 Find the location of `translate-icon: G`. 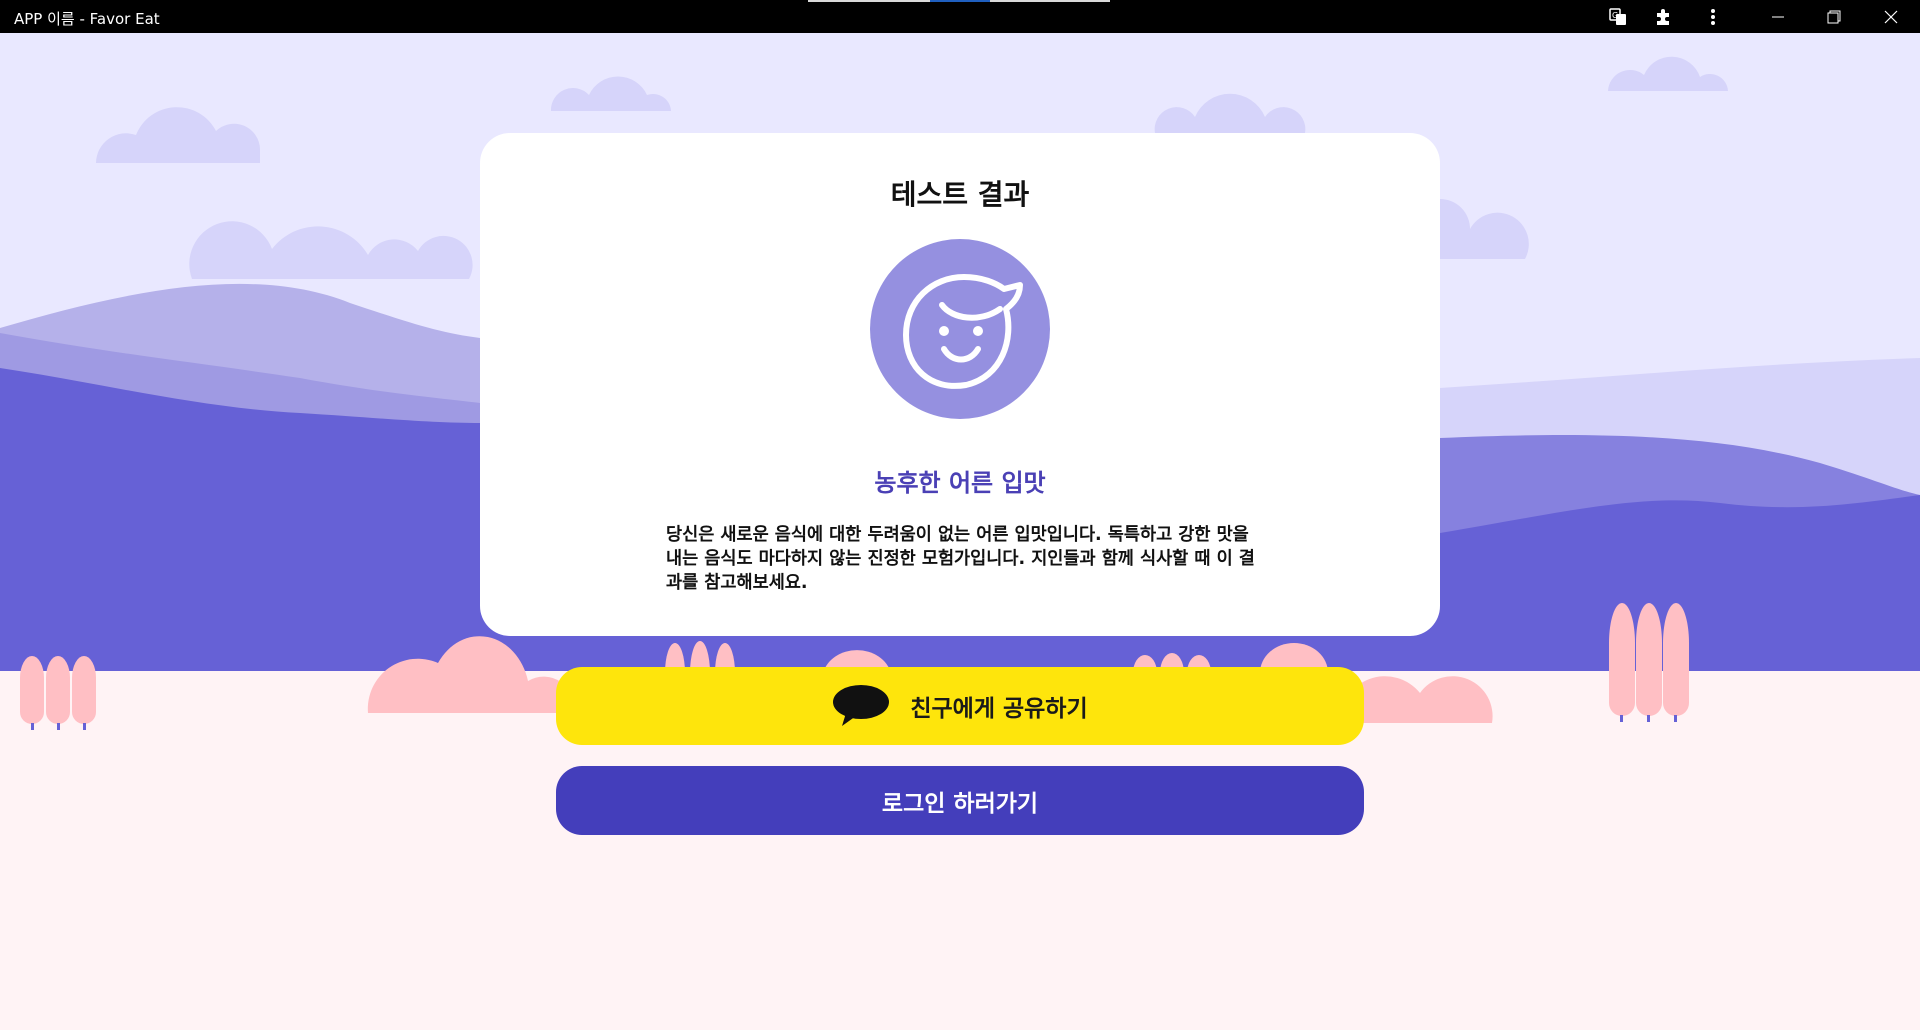

translate-icon: G is located at coordinates (1618, 16).